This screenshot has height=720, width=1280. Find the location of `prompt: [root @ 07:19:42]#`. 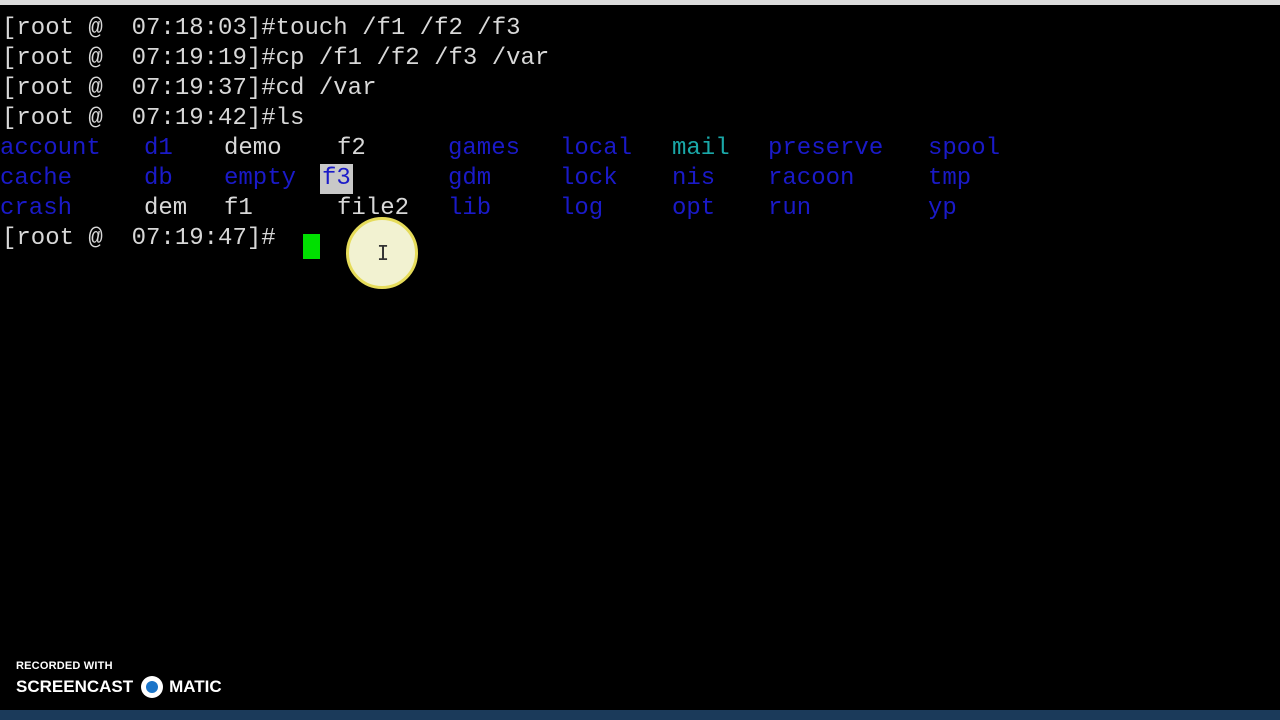

prompt: [root @ 07:19:42]# is located at coordinates (139, 118).